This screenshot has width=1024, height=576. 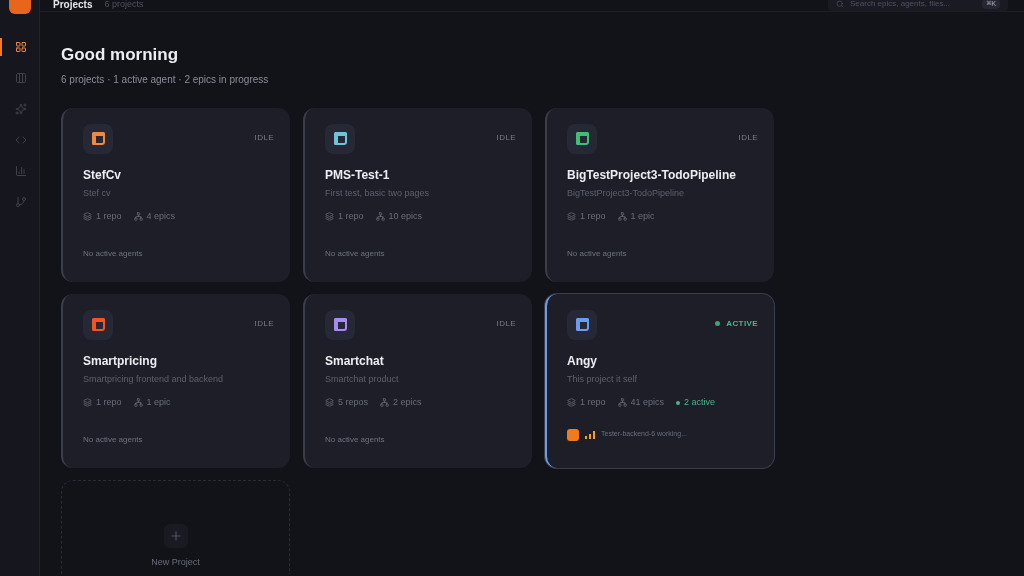 I want to click on page-title: Projects, so click(x=73, y=6).